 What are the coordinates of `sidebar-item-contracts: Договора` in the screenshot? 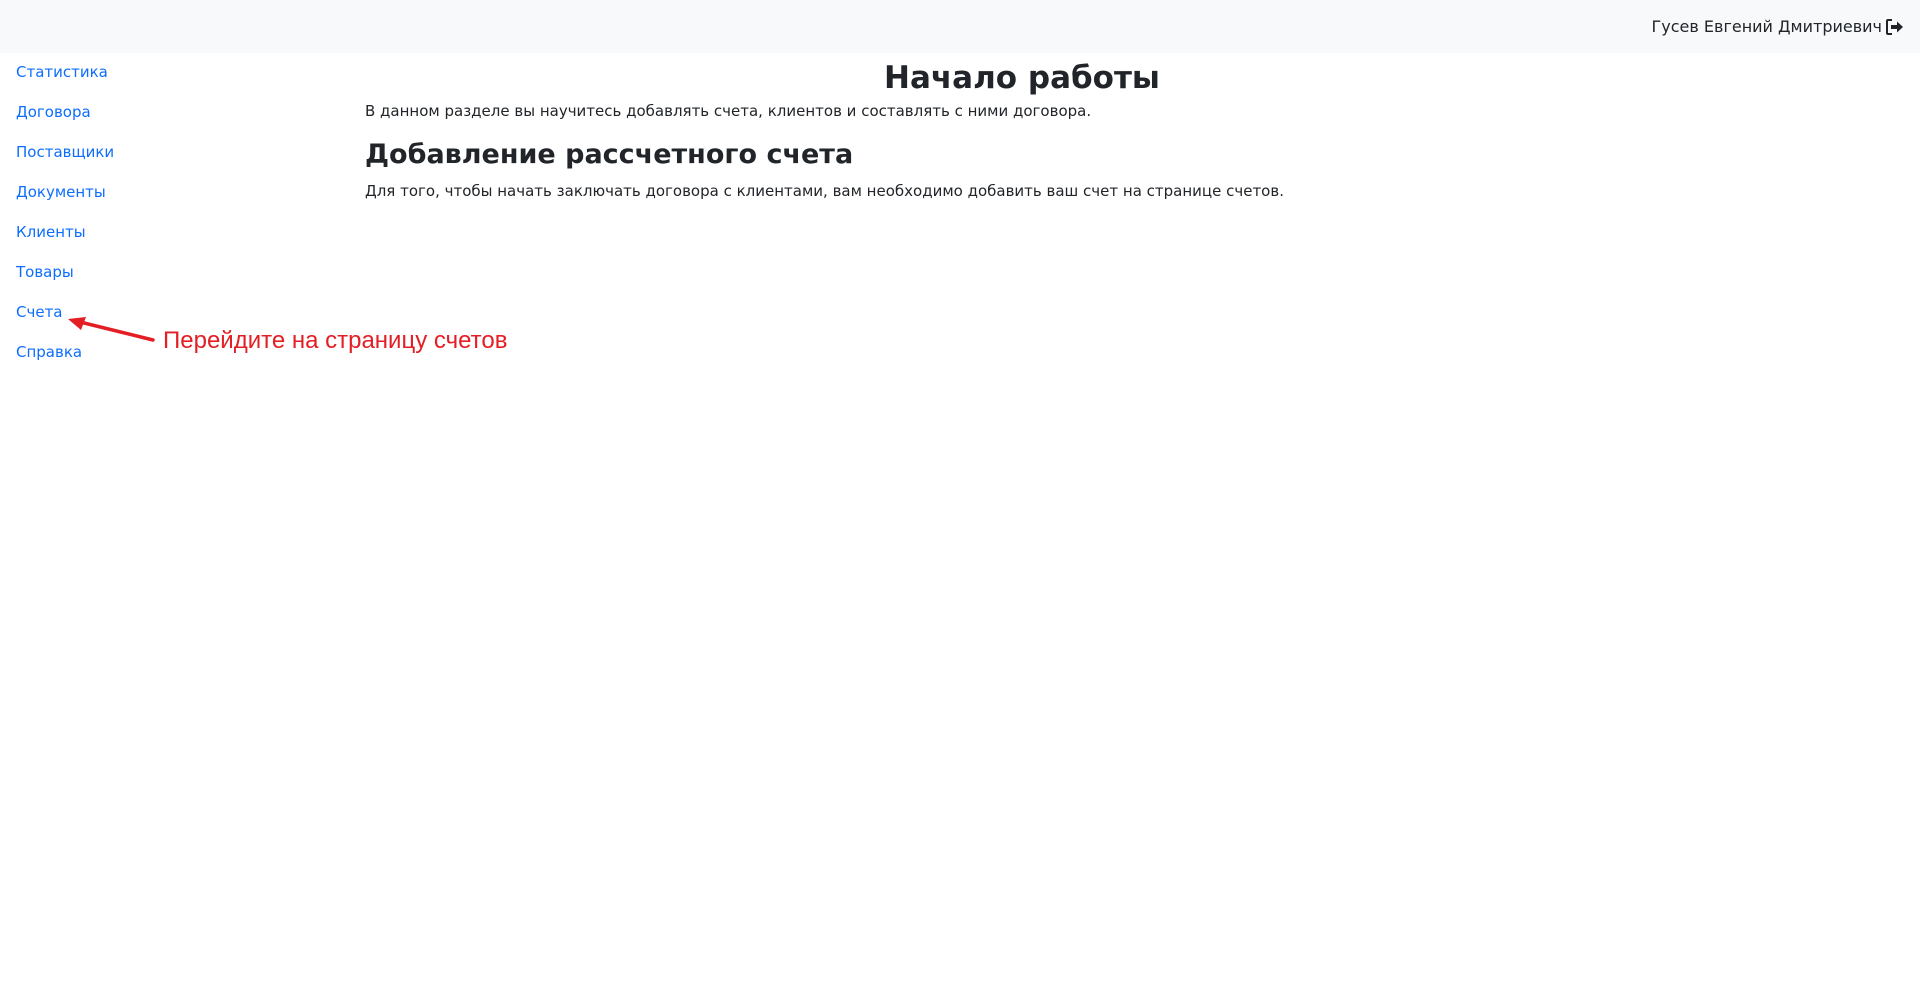 It's located at (116, 112).